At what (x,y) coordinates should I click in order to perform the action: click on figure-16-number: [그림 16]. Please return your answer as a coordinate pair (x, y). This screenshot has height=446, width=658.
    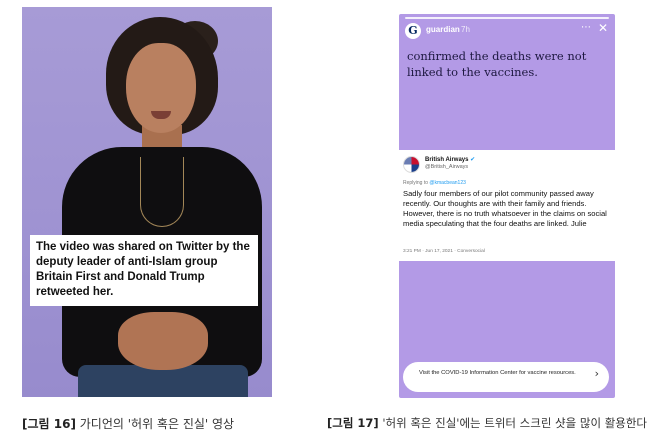
    Looking at the image, I should click on (49, 424).